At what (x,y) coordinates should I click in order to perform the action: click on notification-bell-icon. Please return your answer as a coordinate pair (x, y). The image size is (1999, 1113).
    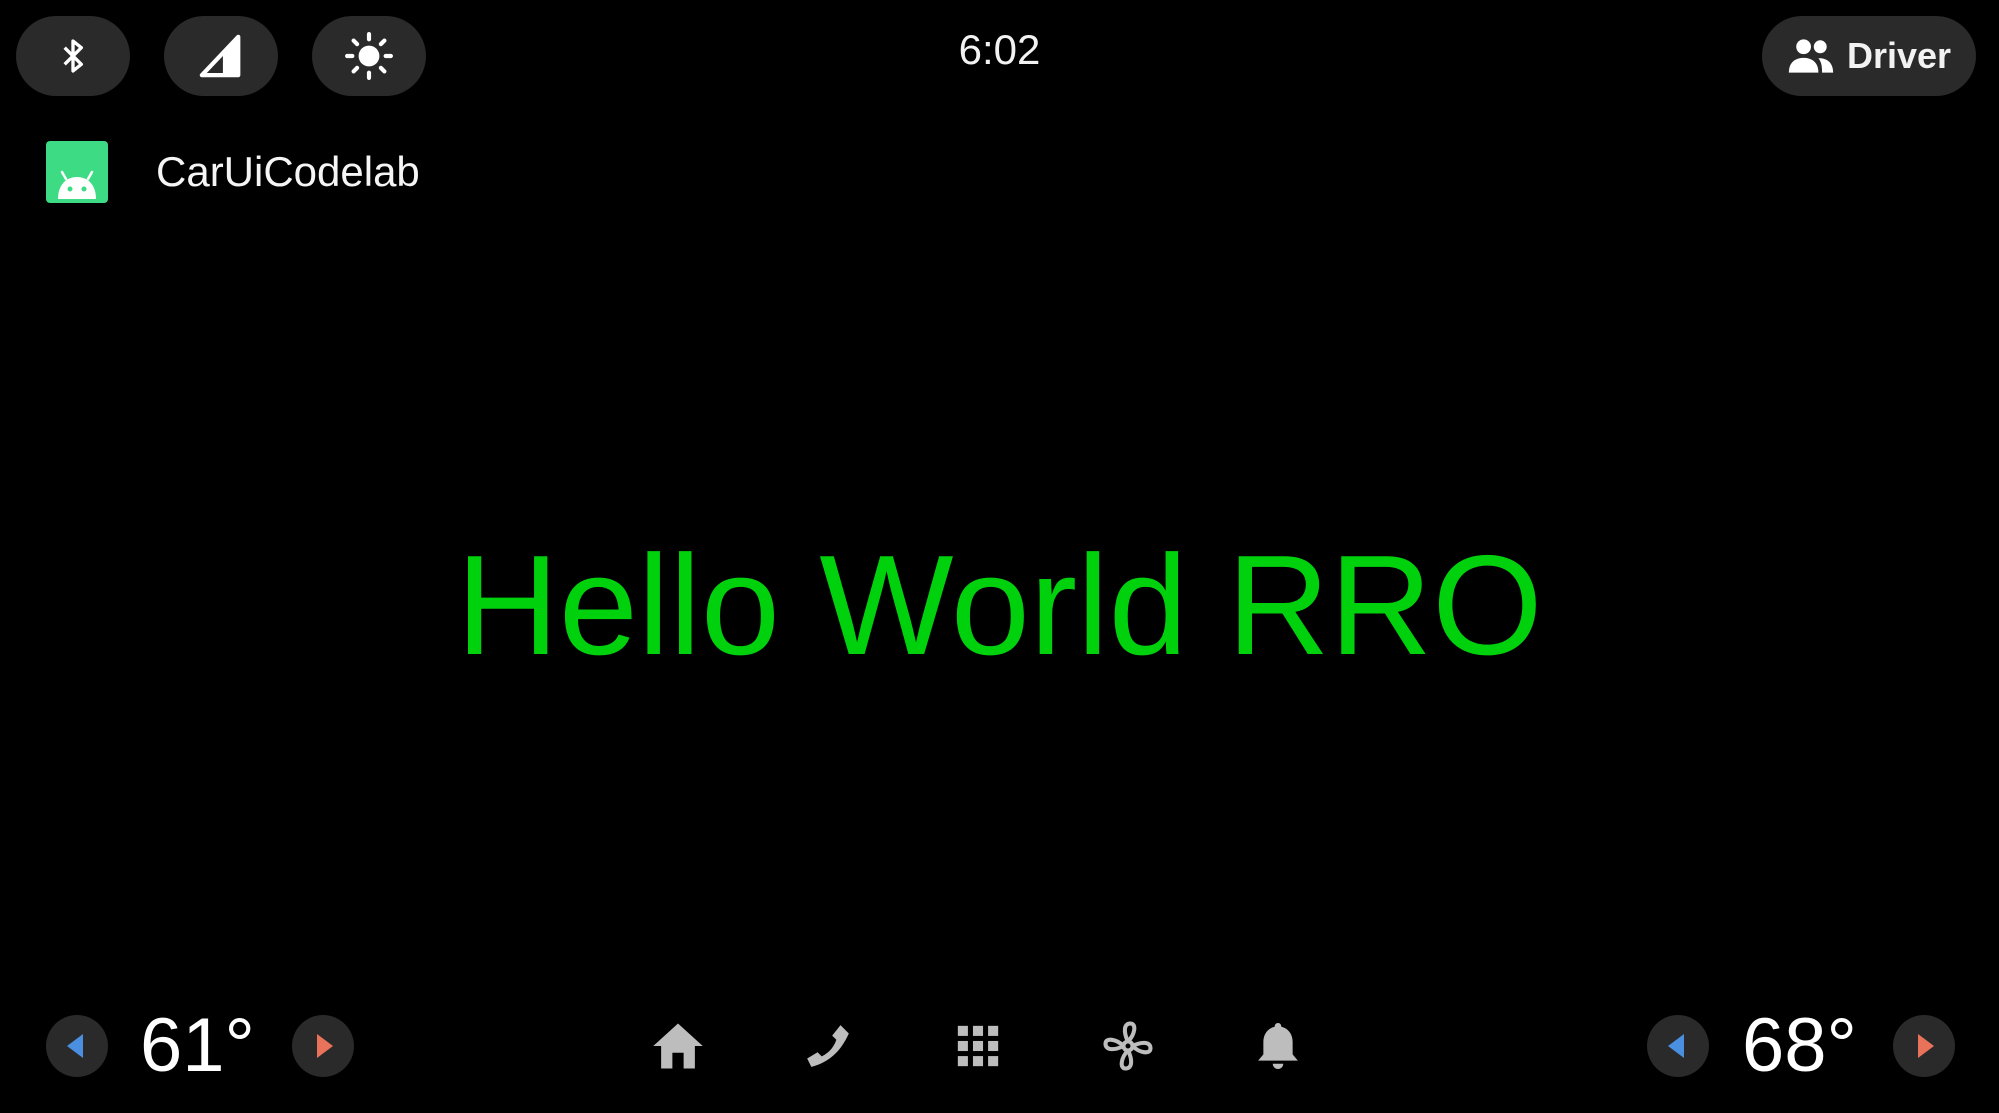
    Looking at the image, I should click on (1278, 1046).